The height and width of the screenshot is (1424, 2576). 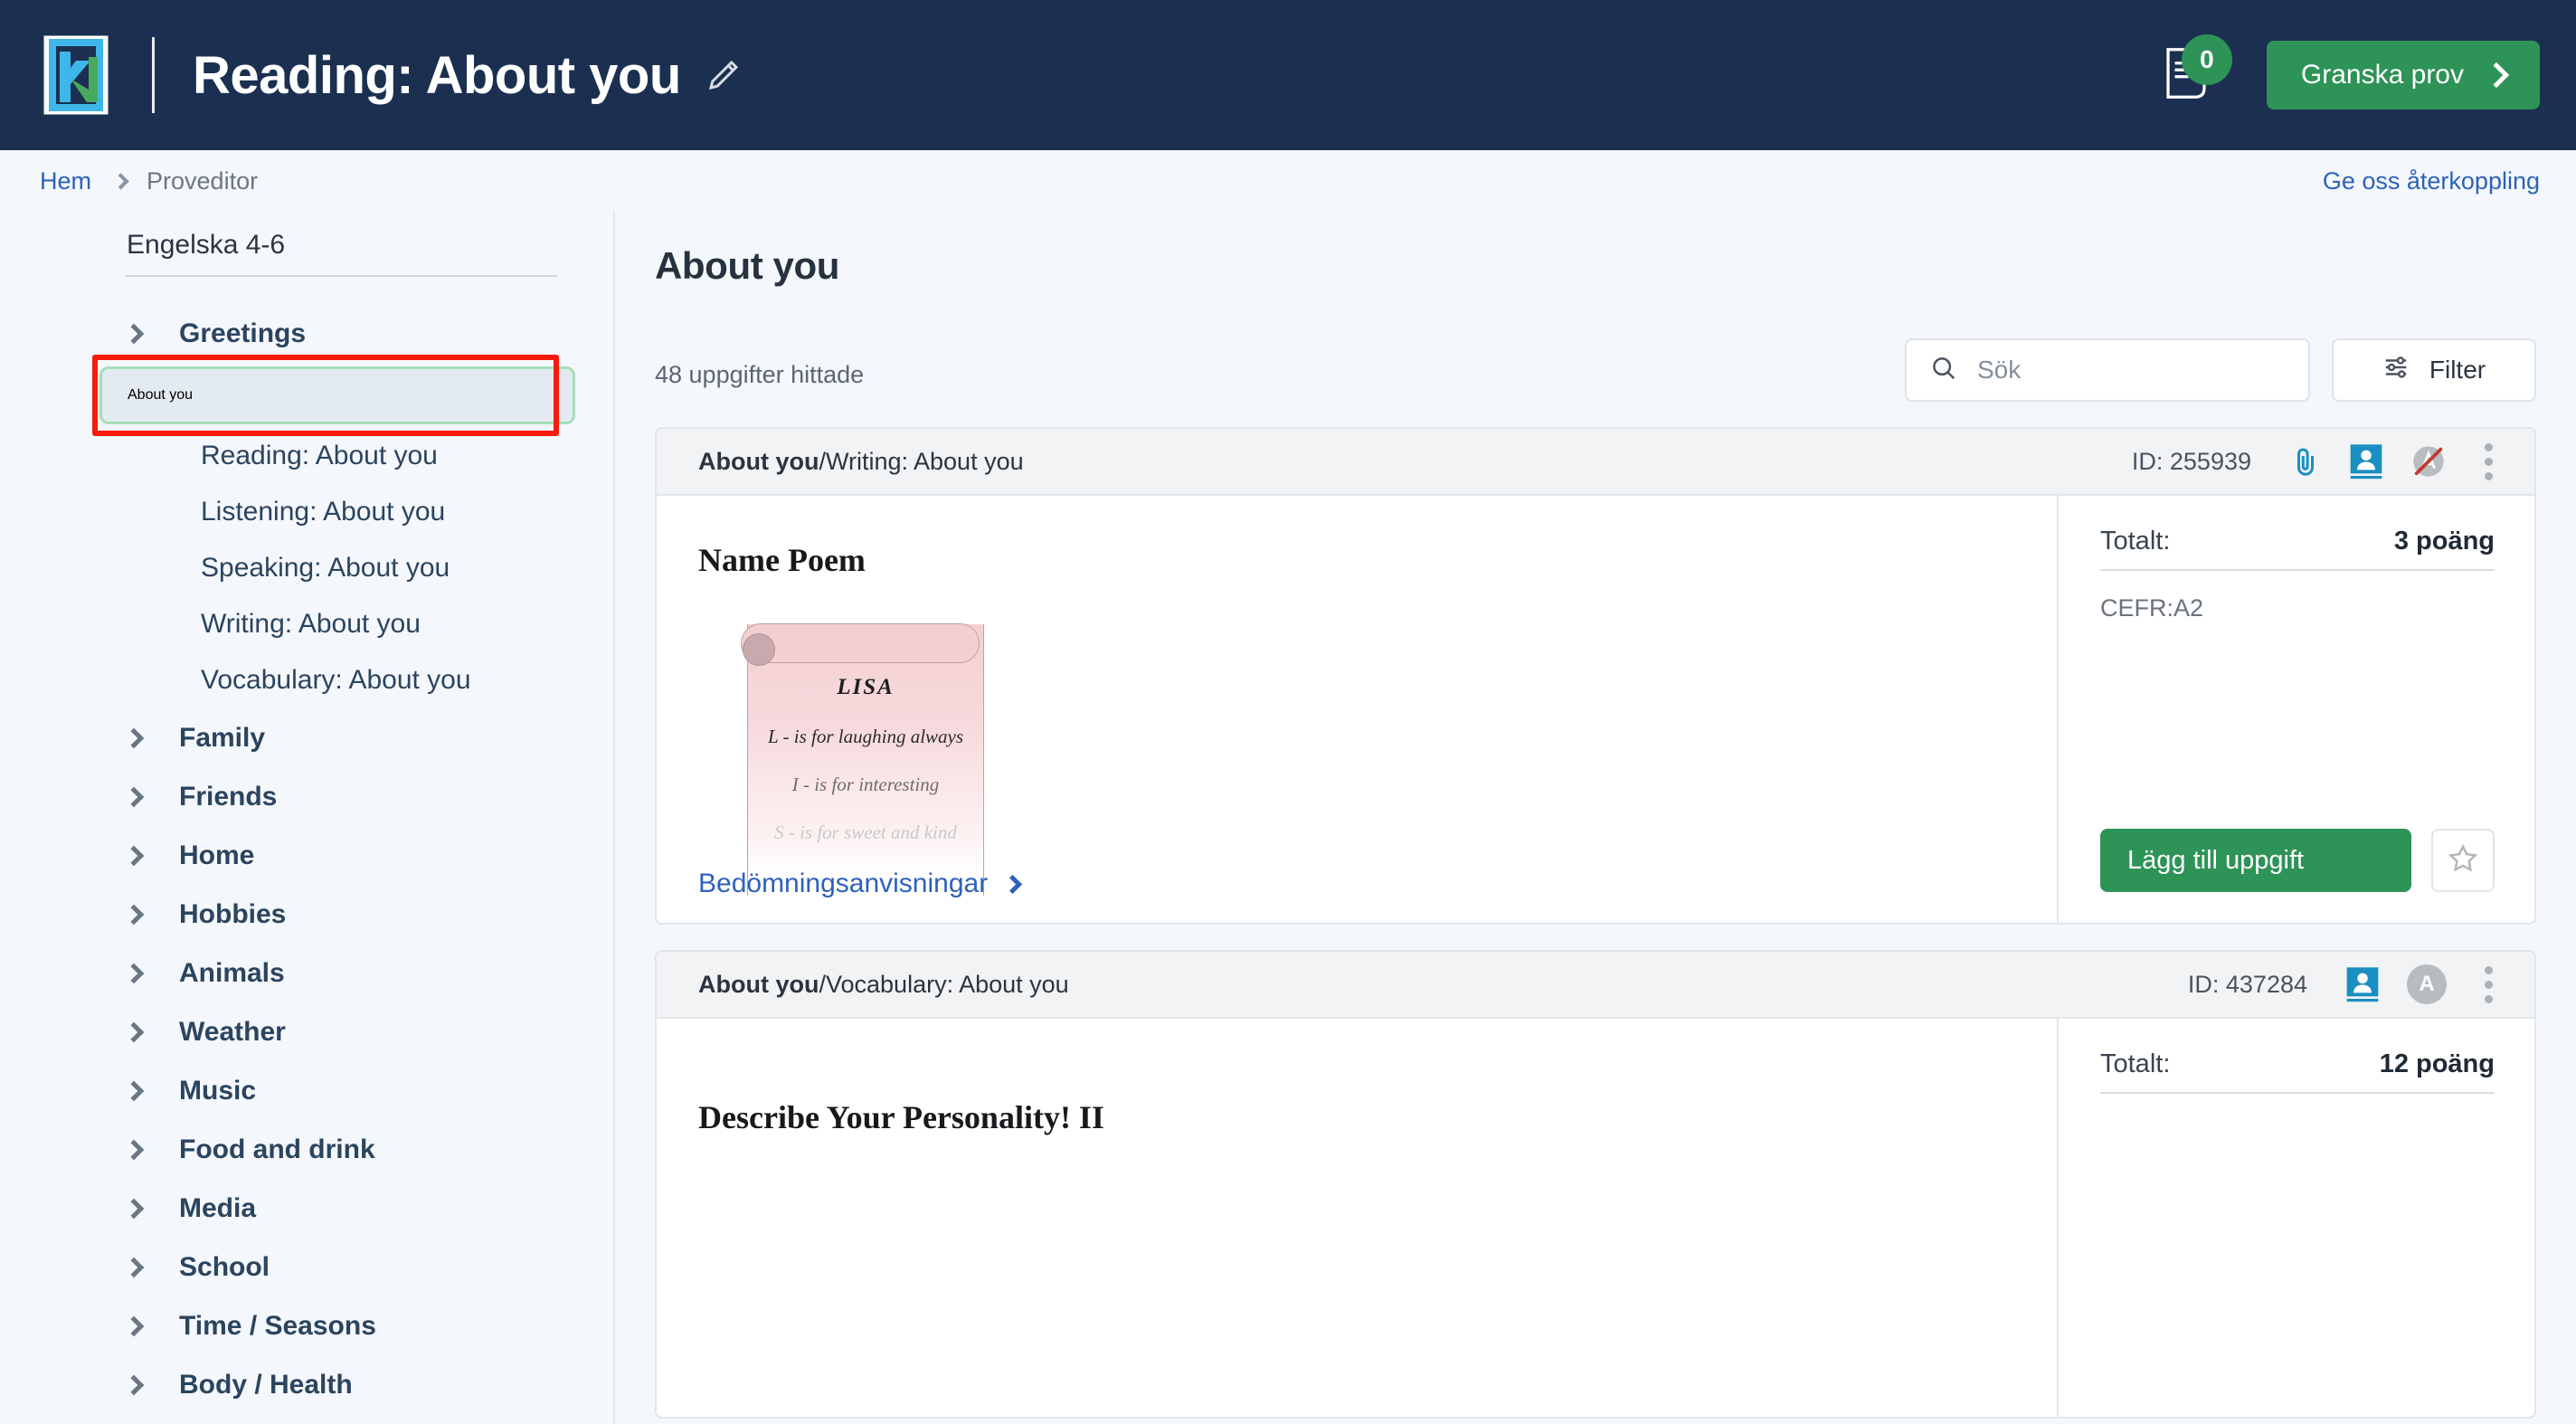 I want to click on star-outline-icon, so click(x=2463, y=860).